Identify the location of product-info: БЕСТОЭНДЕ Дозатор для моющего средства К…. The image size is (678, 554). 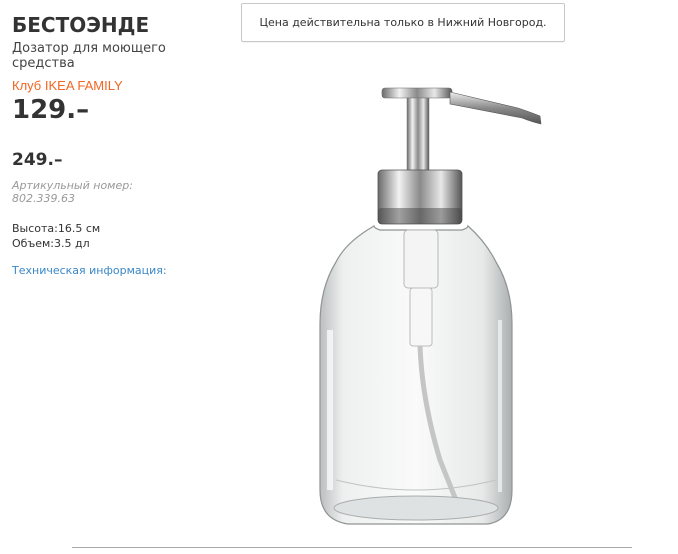
(97, 145).